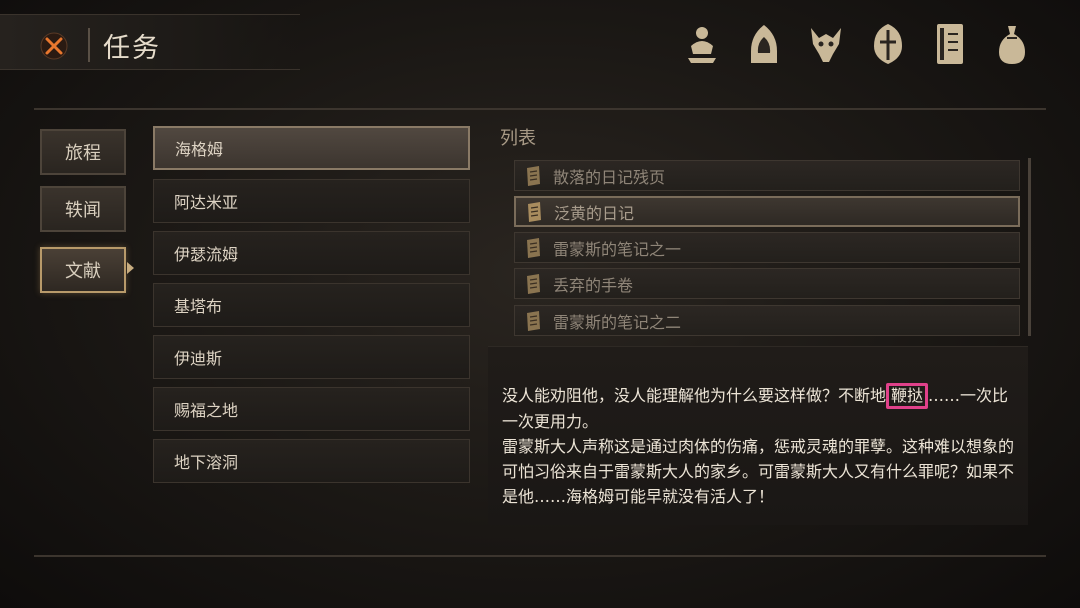  I want to click on document-title: 泛黄的日记, so click(594, 213).